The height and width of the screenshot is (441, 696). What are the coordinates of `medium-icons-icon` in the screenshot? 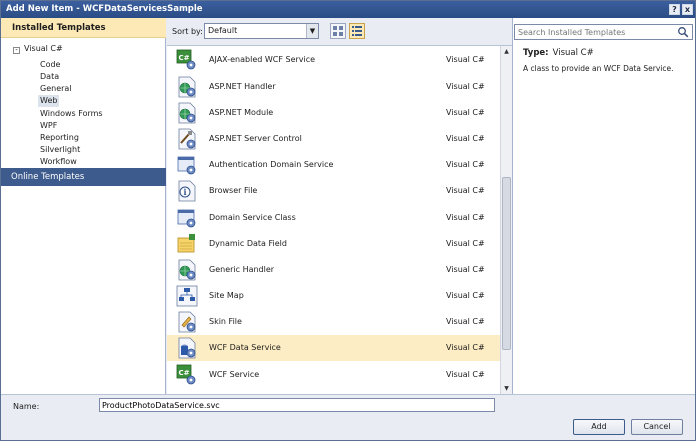 It's located at (338, 31).